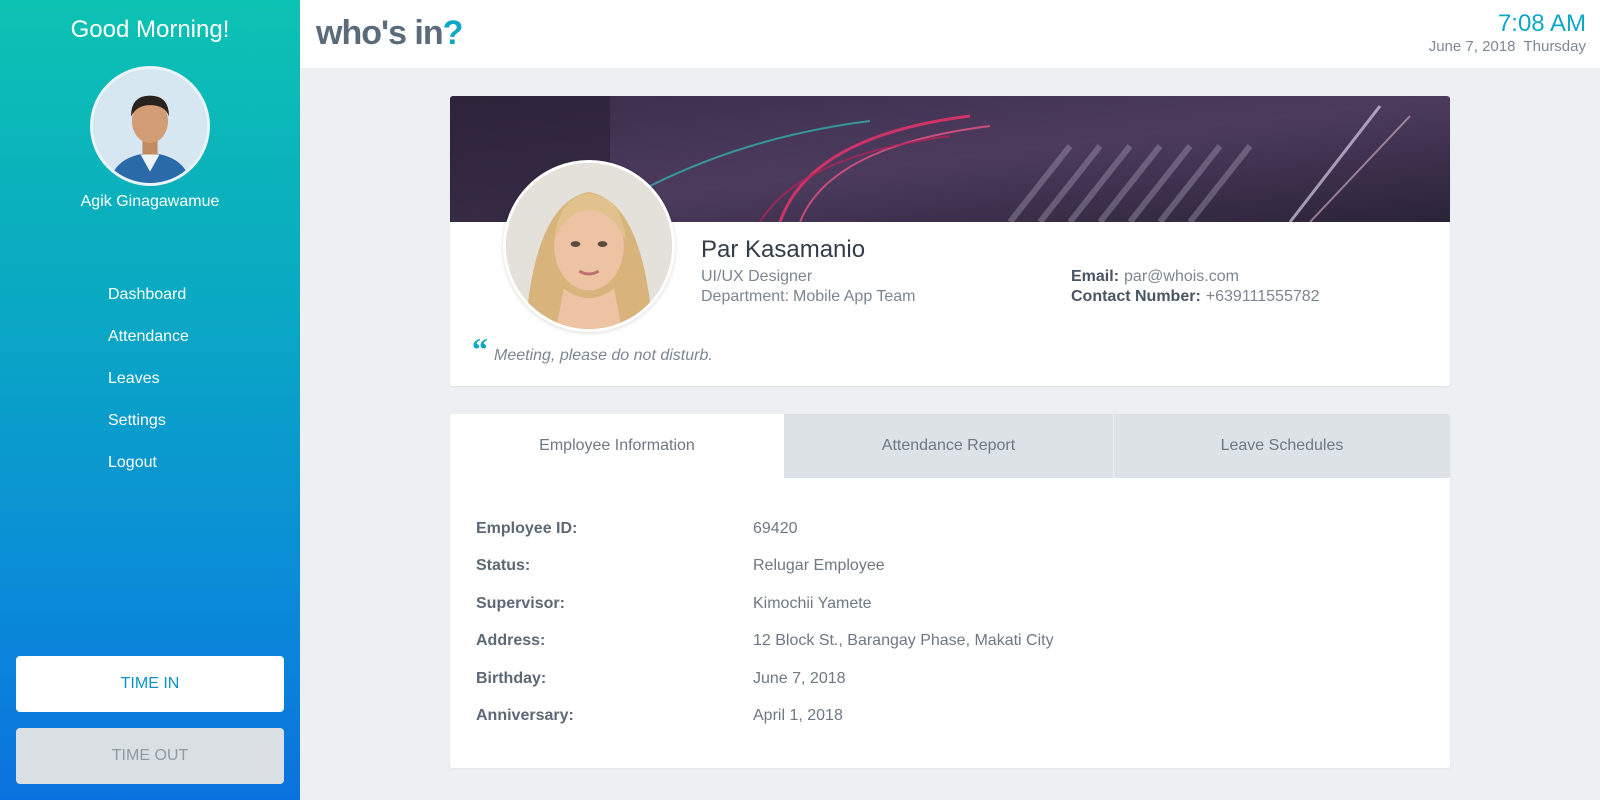 The image size is (1600, 800). What do you see at coordinates (148, 421) in the screenshot?
I see `nav-item-settings: Settings` at bounding box center [148, 421].